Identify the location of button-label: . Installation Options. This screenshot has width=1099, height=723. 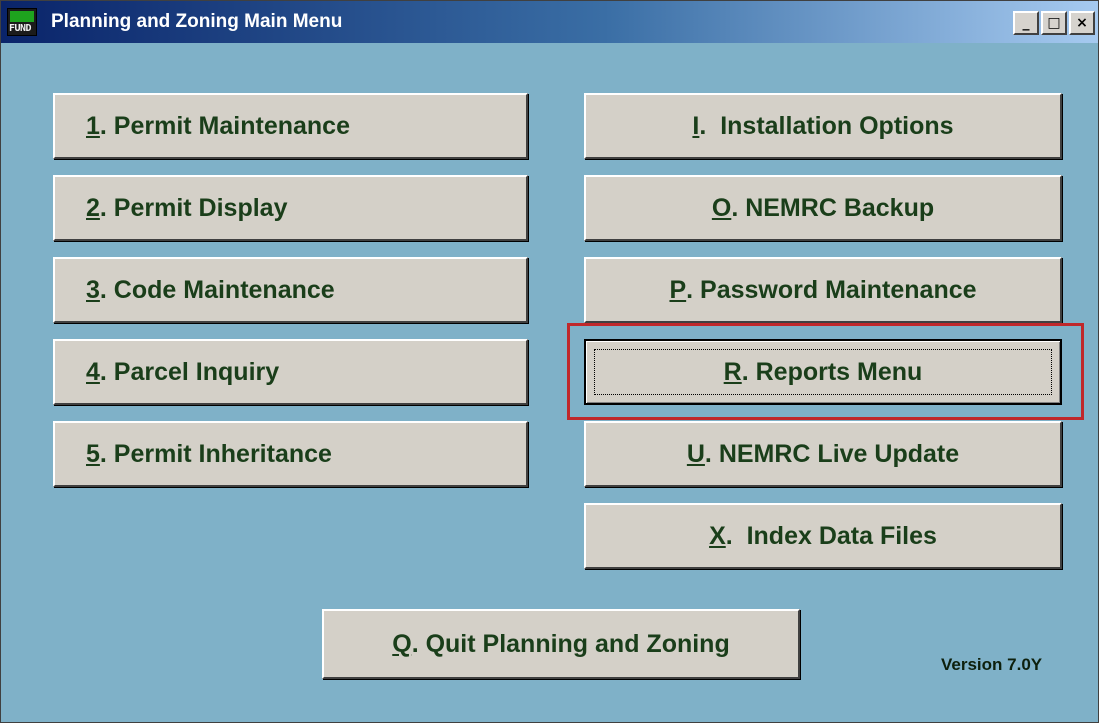
(826, 125).